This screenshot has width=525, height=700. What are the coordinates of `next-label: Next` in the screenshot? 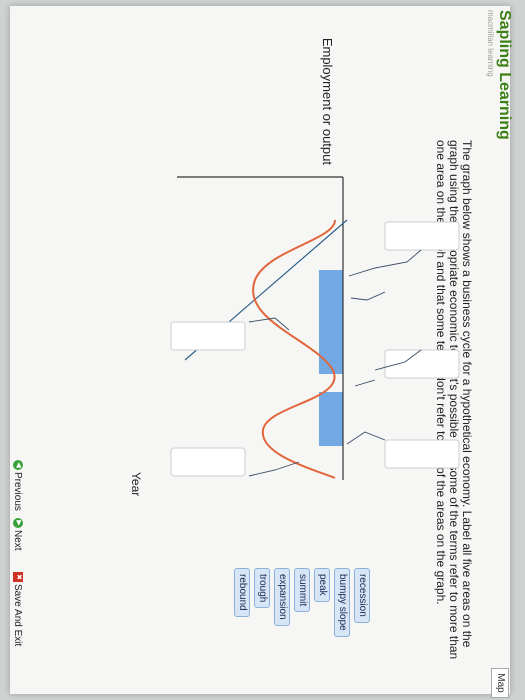 It's located at (17, 540).